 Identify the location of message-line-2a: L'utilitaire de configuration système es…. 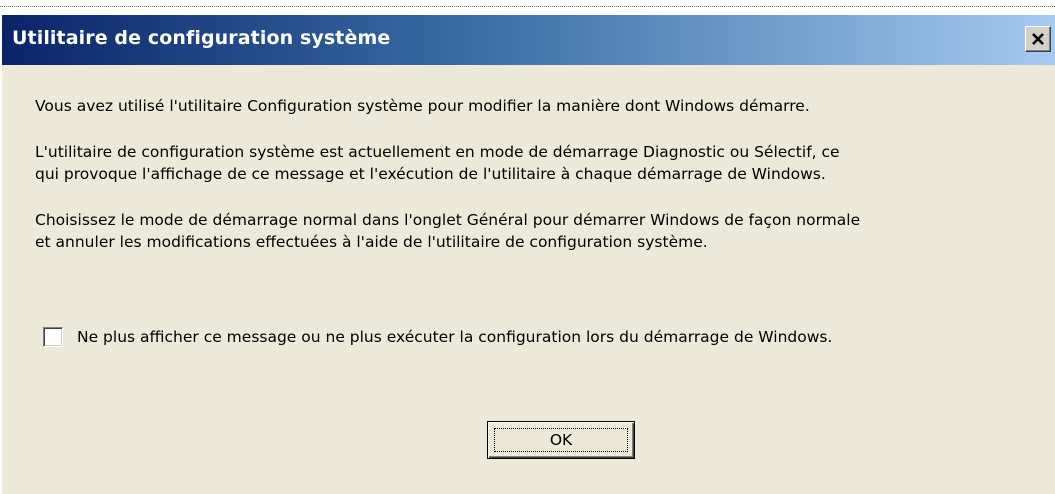
(437, 152).